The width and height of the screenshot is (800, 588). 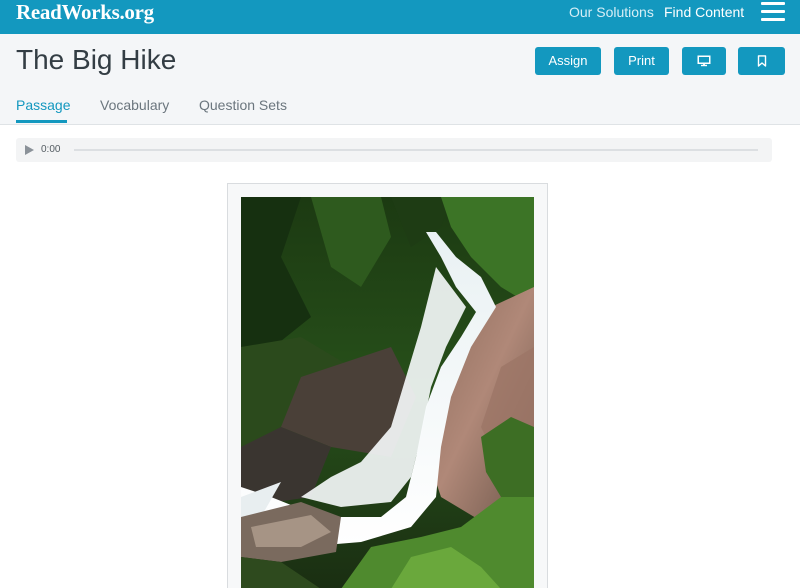 I want to click on bookmark-icon, so click(x=761, y=61).